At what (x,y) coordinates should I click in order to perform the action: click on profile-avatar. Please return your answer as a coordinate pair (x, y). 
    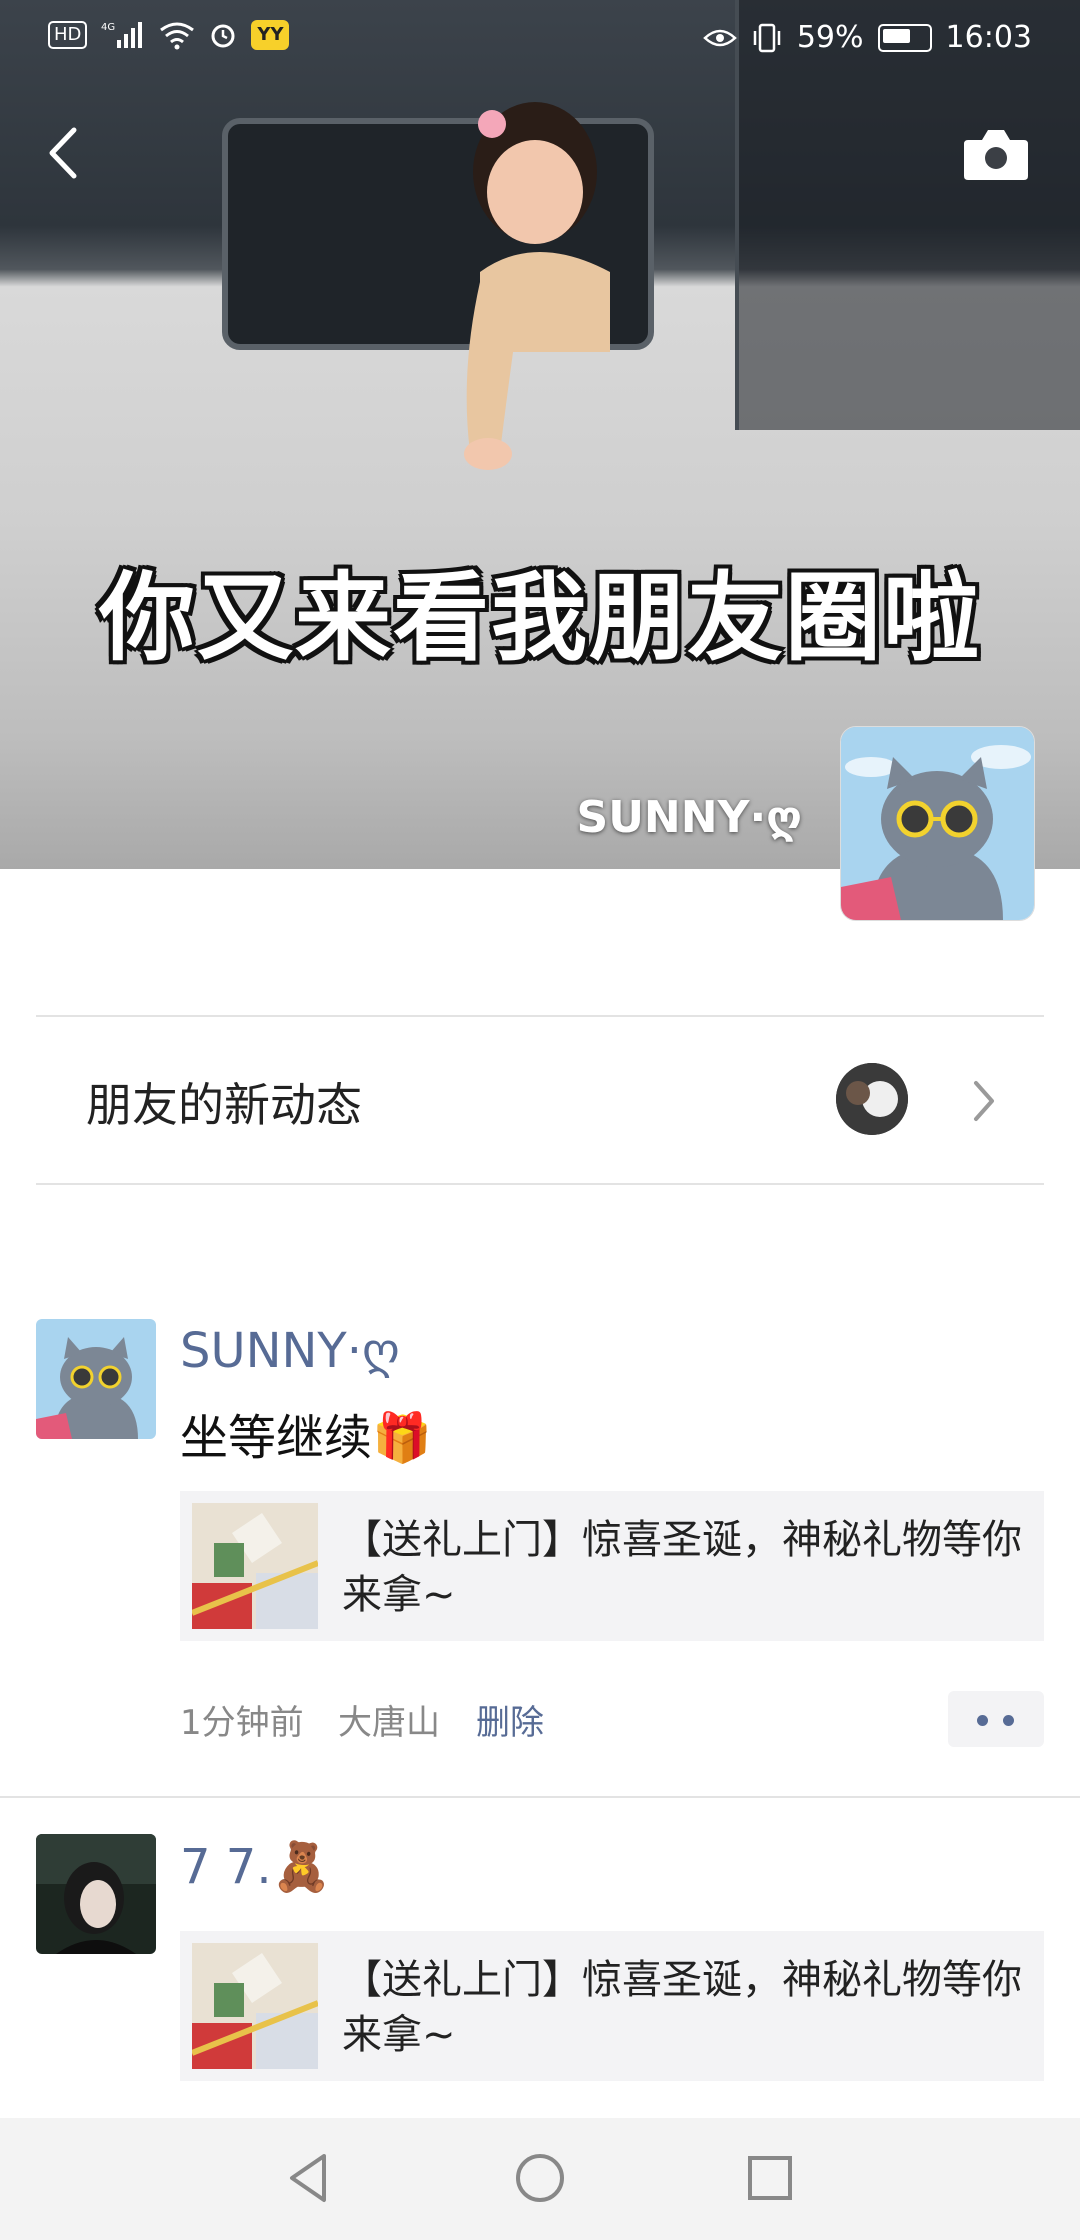
    Looking at the image, I should click on (937, 823).